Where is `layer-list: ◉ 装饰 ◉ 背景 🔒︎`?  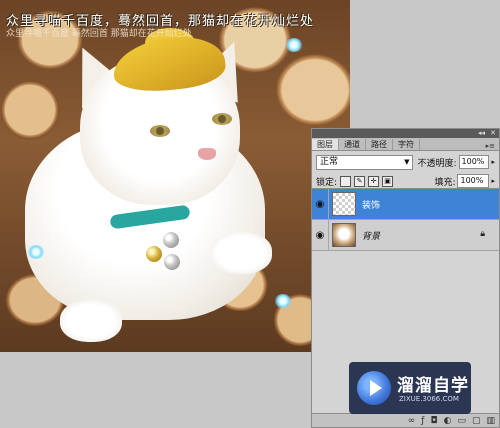
layer-list: ◉ 装饰 ◉ 背景 🔒︎ is located at coordinates (405, 219).